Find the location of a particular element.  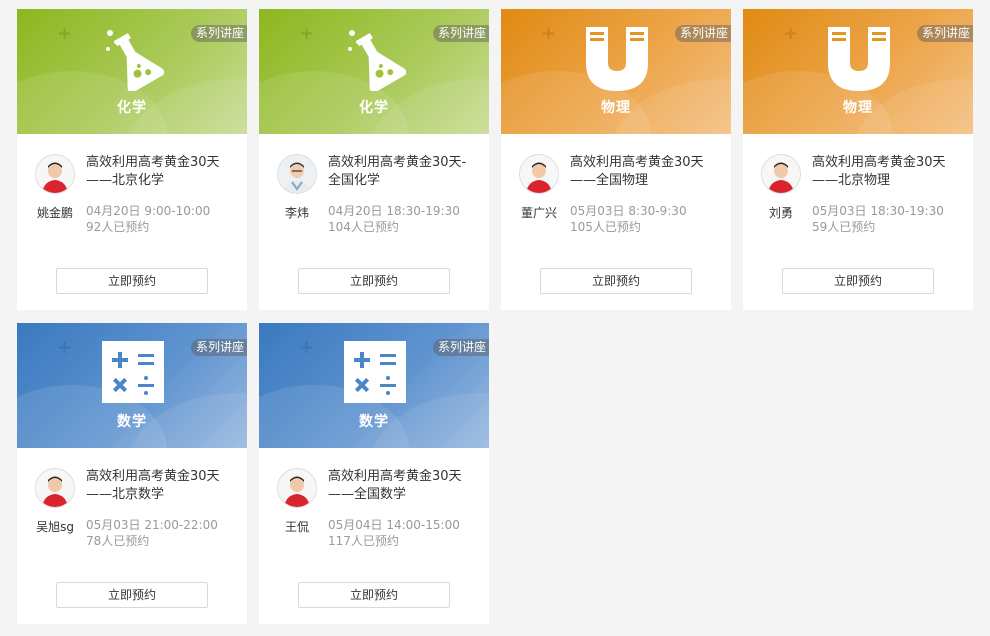

lecture-time: 05月04日 14:00-15:00 is located at coordinates (394, 525).